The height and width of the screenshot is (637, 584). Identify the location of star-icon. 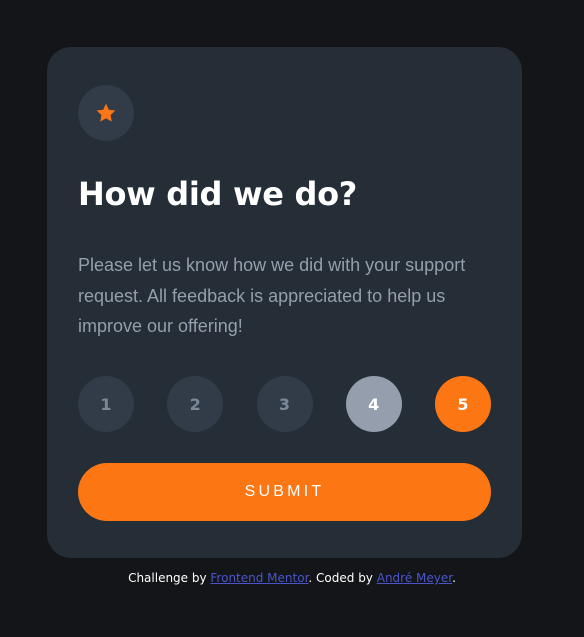
(106, 112).